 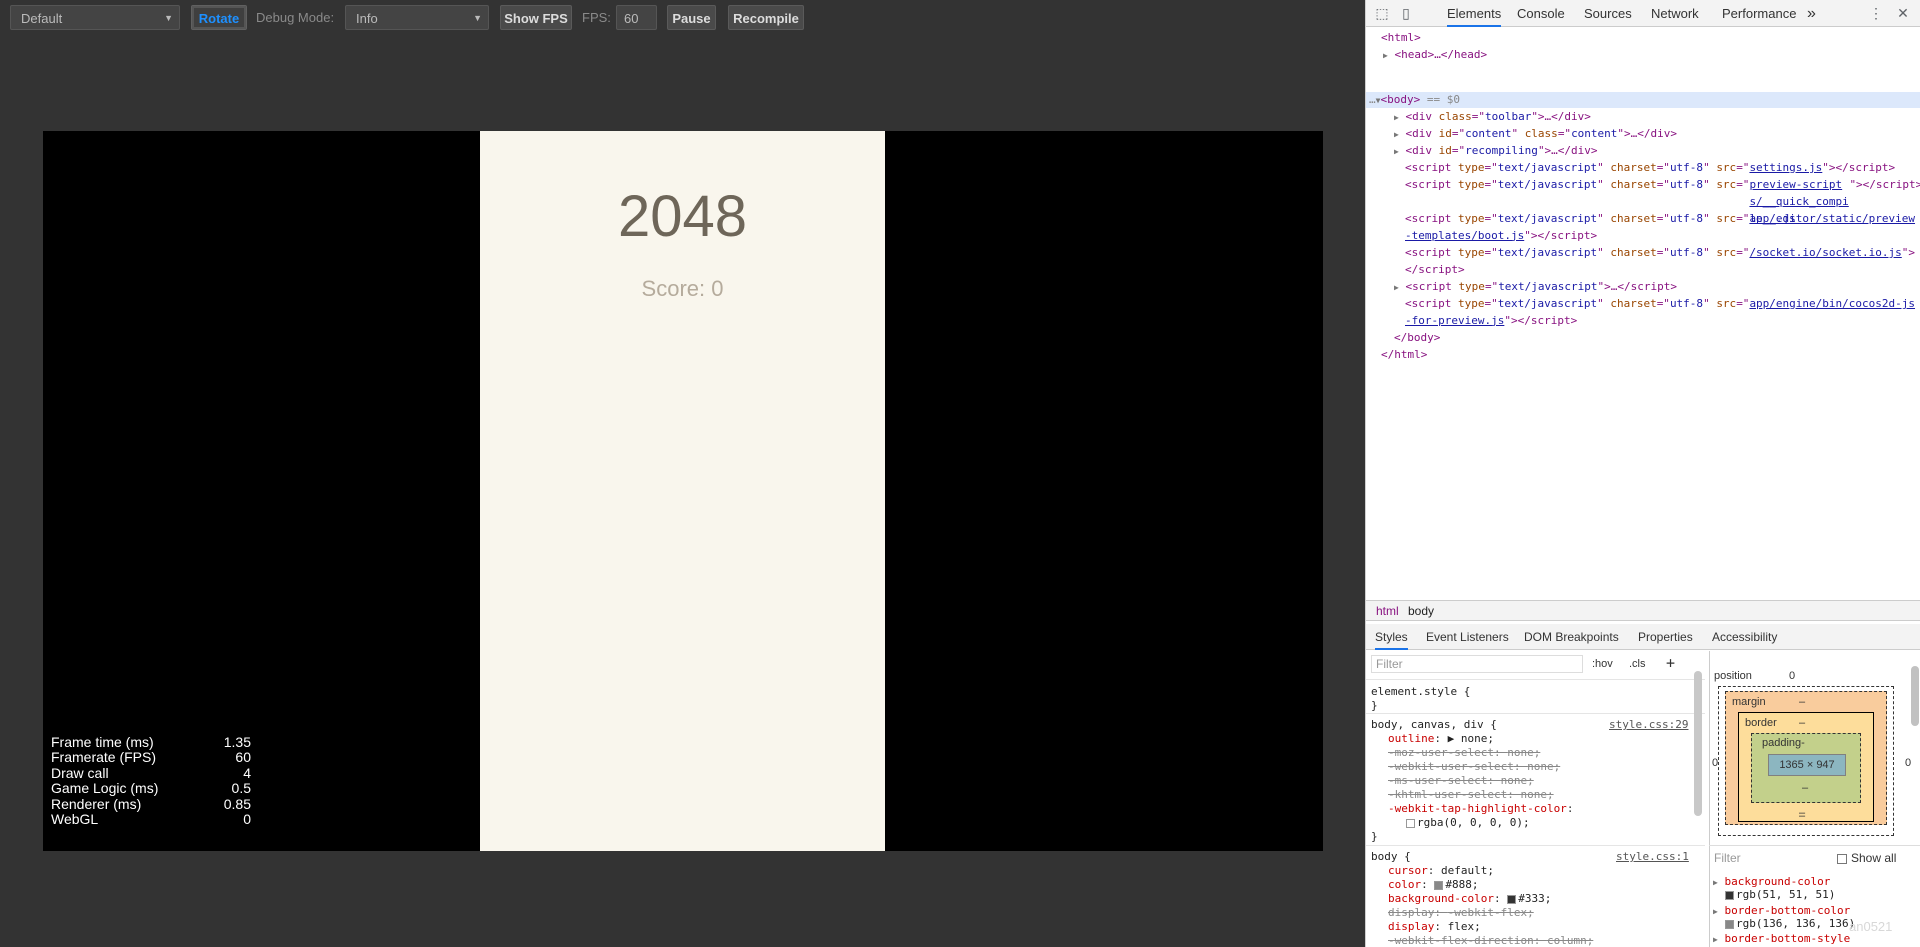 What do you see at coordinates (1421, 691) in the screenshot?
I see `element-style-selector: element.style {` at bounding box center [1421, 691].